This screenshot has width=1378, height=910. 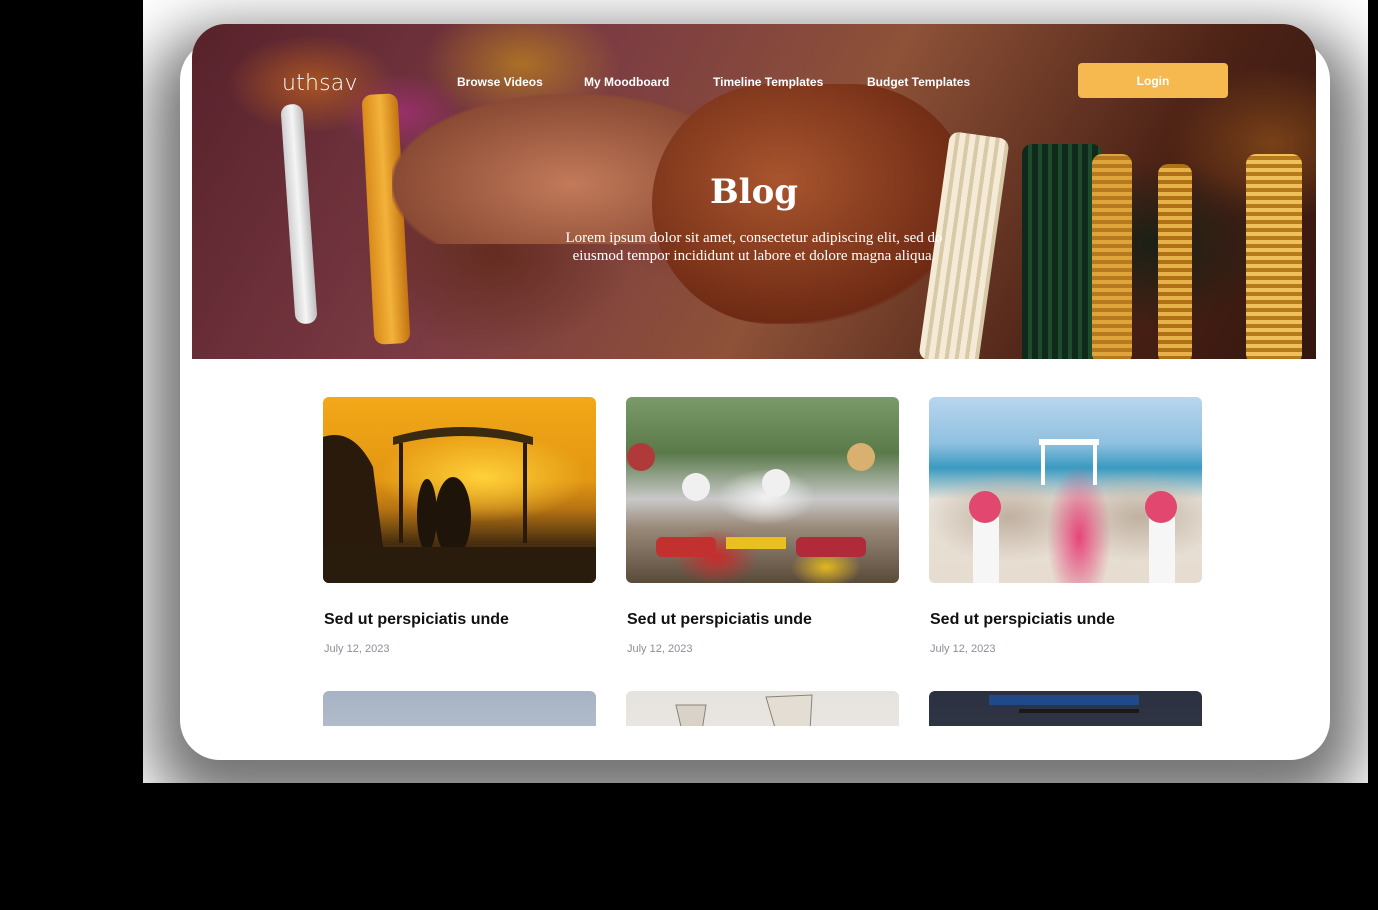 I want to click on beach-aisle-wedding-image, so click(x=1065, y=490).